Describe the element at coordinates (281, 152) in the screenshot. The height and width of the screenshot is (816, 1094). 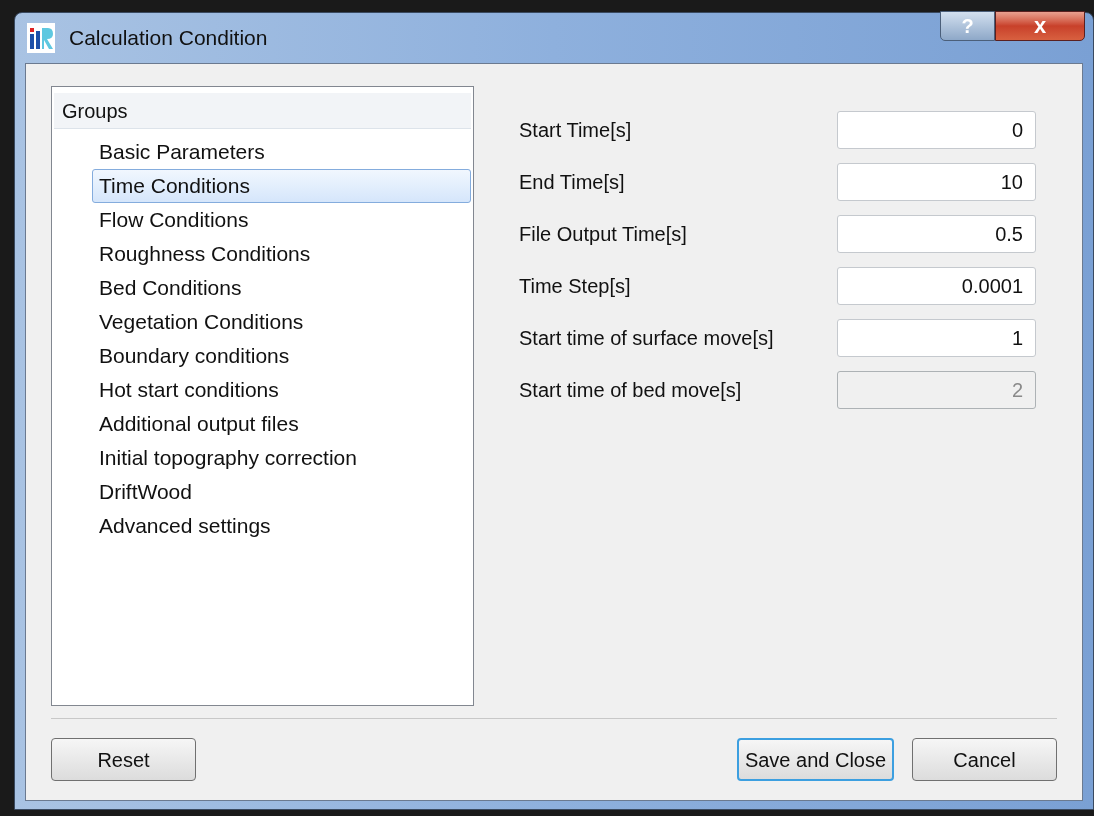
I see `group-item: Basic Parameters` at that location.